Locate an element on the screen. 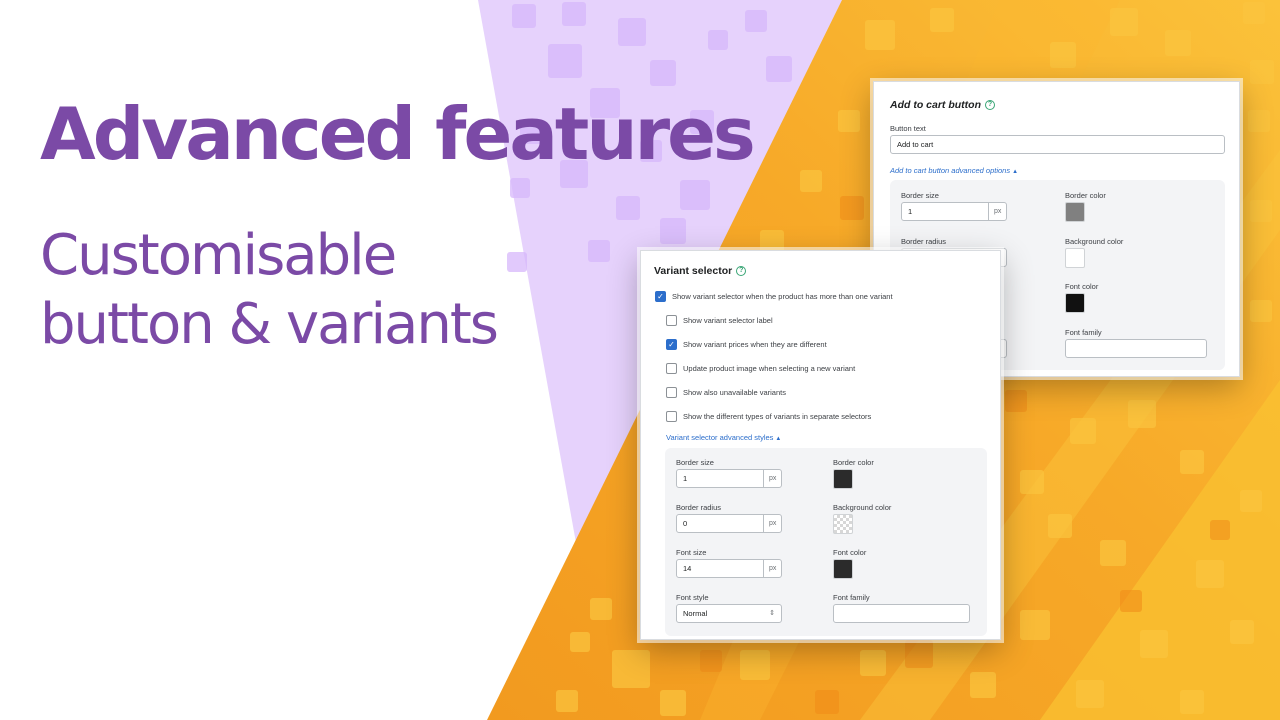  variant-border-radius-value: 0 is located at coordinates (685, 523).